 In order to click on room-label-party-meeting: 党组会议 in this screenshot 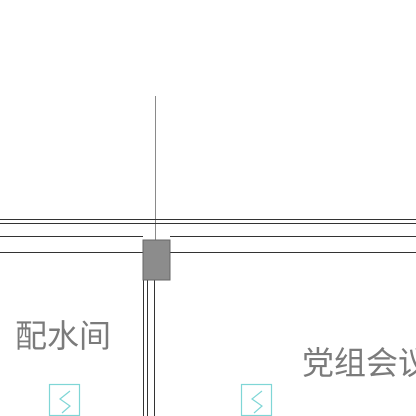, I will do `click(359, 363)`.